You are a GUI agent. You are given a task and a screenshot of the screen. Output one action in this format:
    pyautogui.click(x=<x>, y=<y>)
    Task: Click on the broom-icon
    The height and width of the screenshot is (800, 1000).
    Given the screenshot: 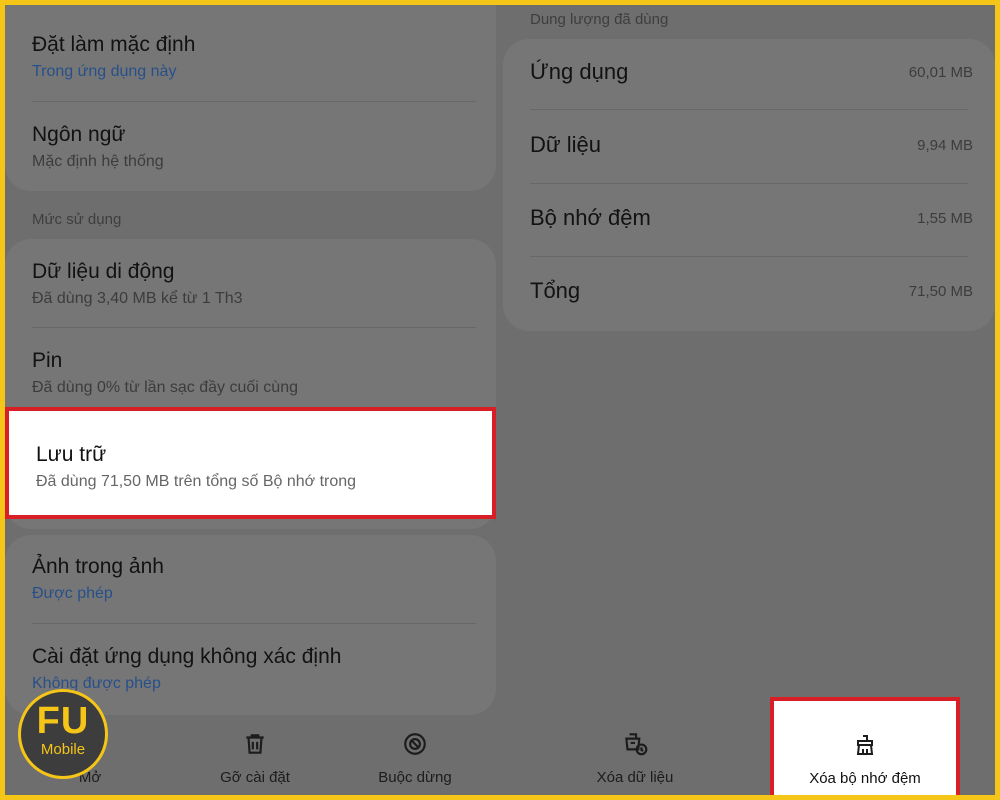 What is the action you would take?
    pyautogui.click(x=865, y=745)
    